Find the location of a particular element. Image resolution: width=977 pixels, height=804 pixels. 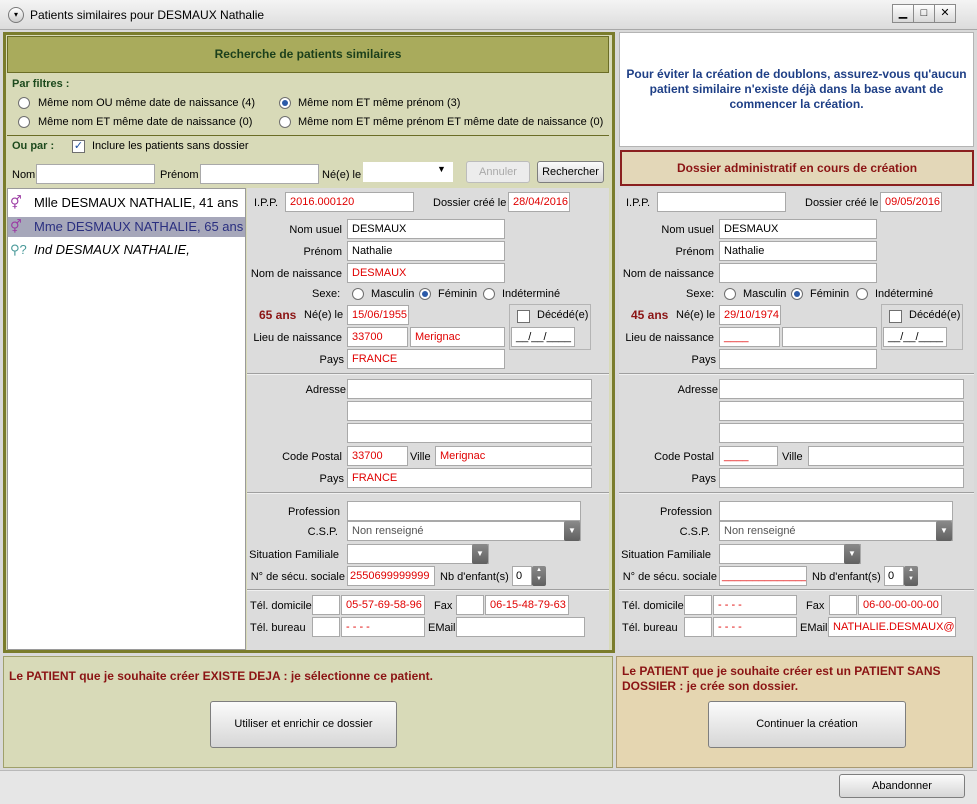

ex-situation-dropdown-icon: ▼ is located at coordinates (480, 554).